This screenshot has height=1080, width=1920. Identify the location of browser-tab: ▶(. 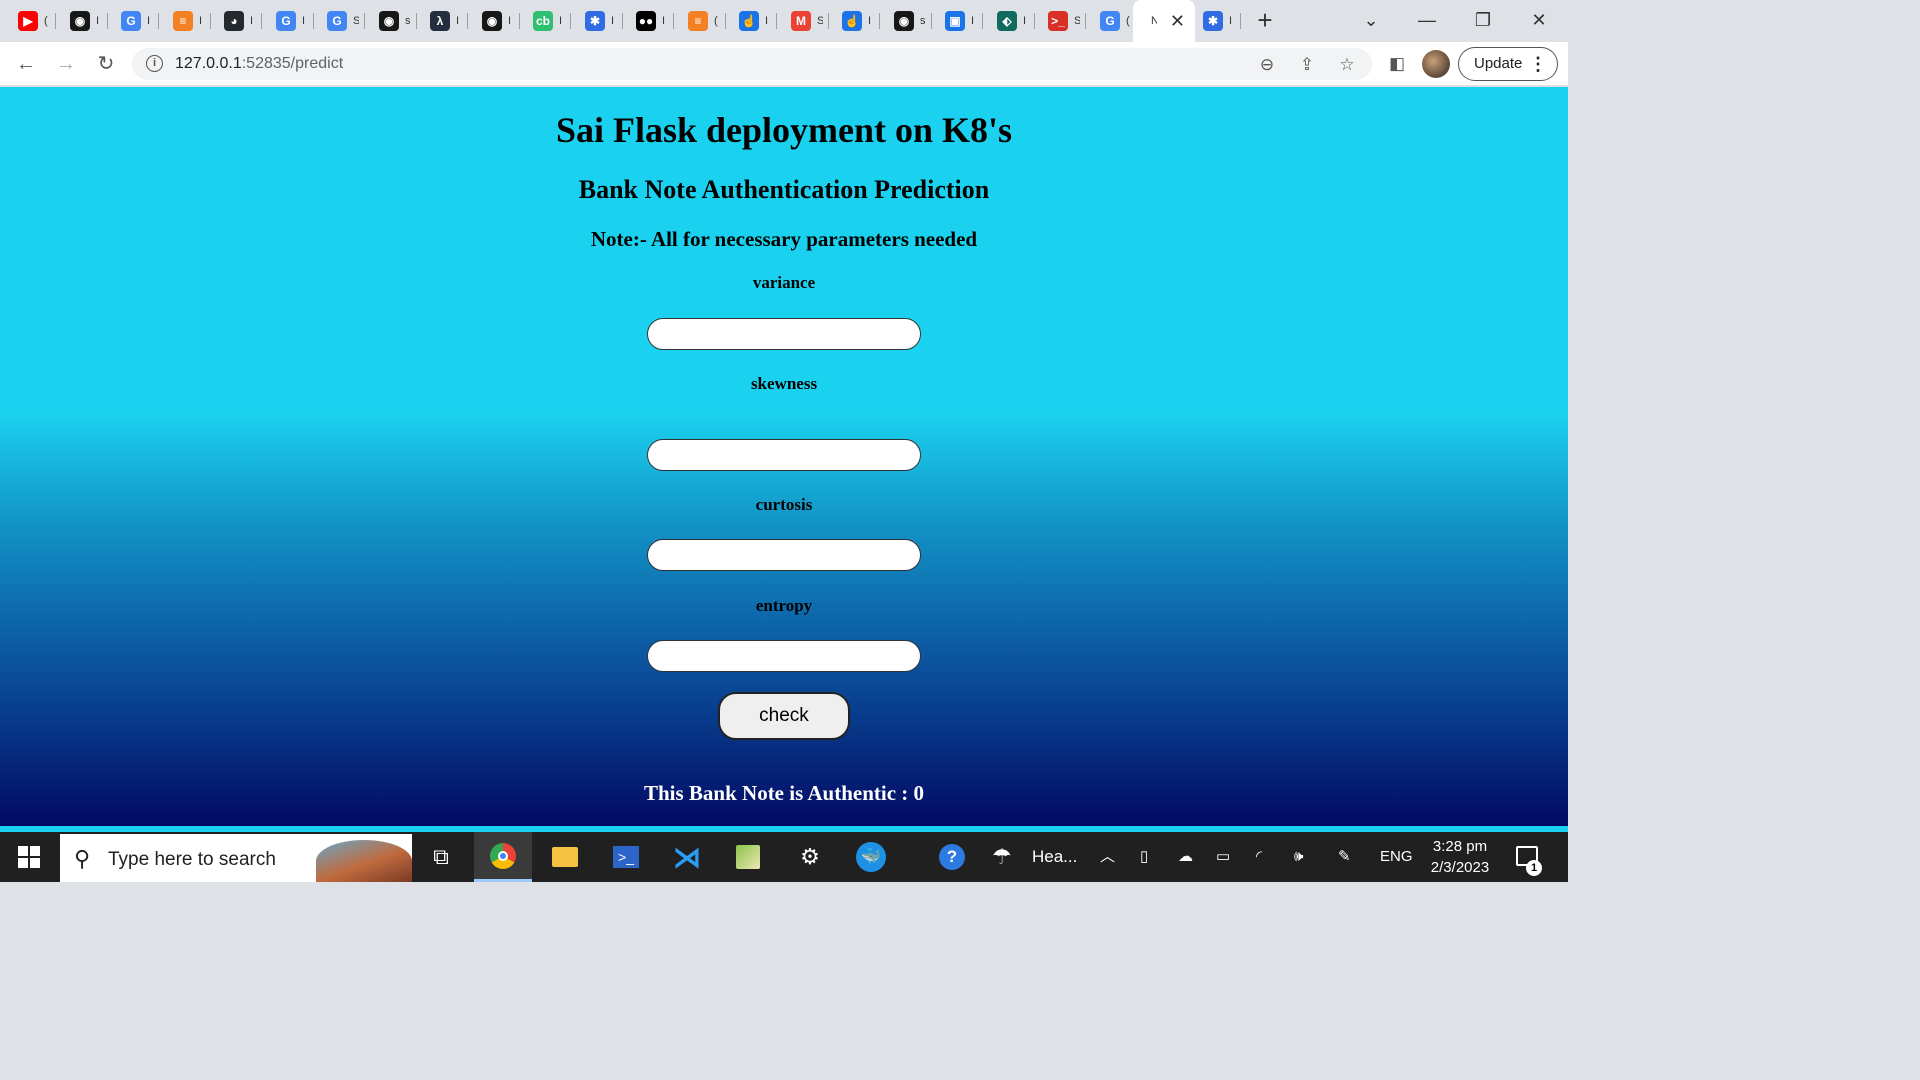
(31, 21).